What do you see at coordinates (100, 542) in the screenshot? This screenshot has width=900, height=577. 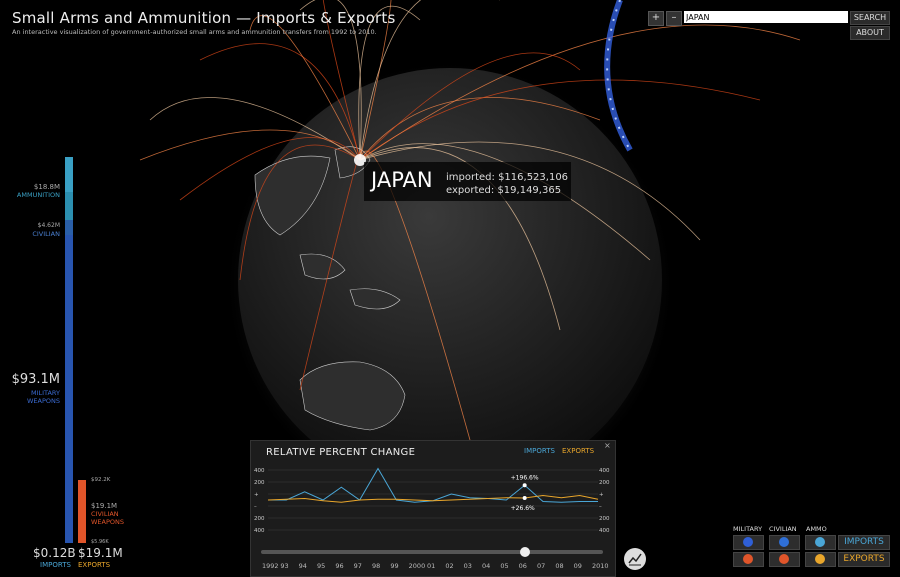 I see `exports-bottom-value: $5.96K` at bounding box center [100, 542].